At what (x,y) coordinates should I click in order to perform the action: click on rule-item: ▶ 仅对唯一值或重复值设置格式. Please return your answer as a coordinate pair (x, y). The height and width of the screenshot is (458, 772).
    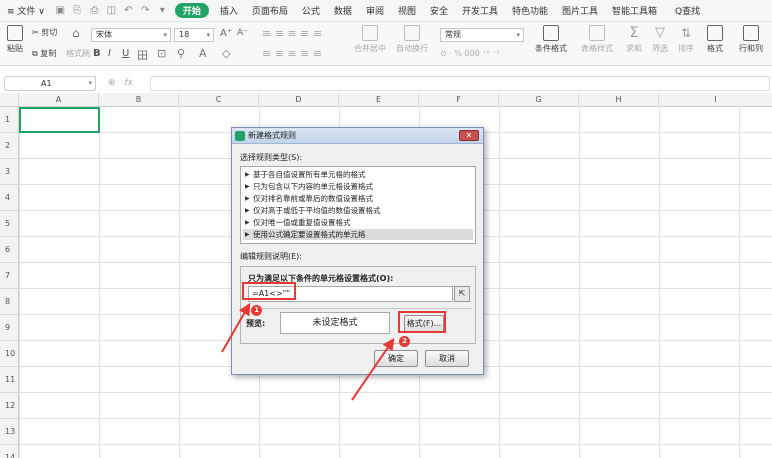
    Looking at the image, I should click on (358, 222).